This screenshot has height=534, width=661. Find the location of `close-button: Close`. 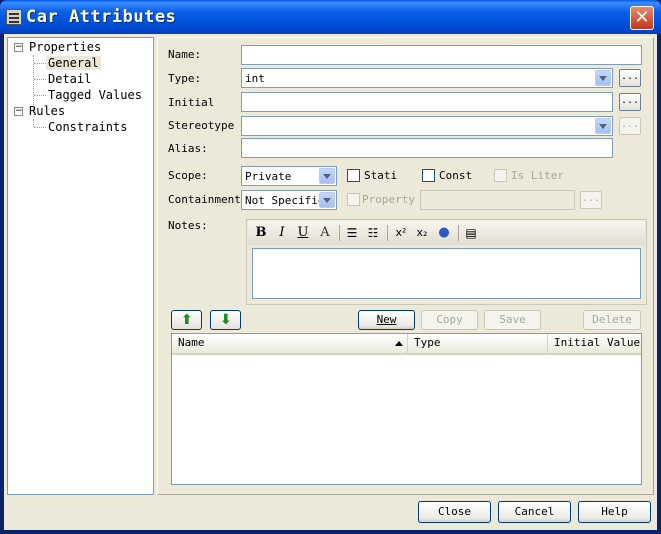

close-button: Close is located at coordinates (454, 512).